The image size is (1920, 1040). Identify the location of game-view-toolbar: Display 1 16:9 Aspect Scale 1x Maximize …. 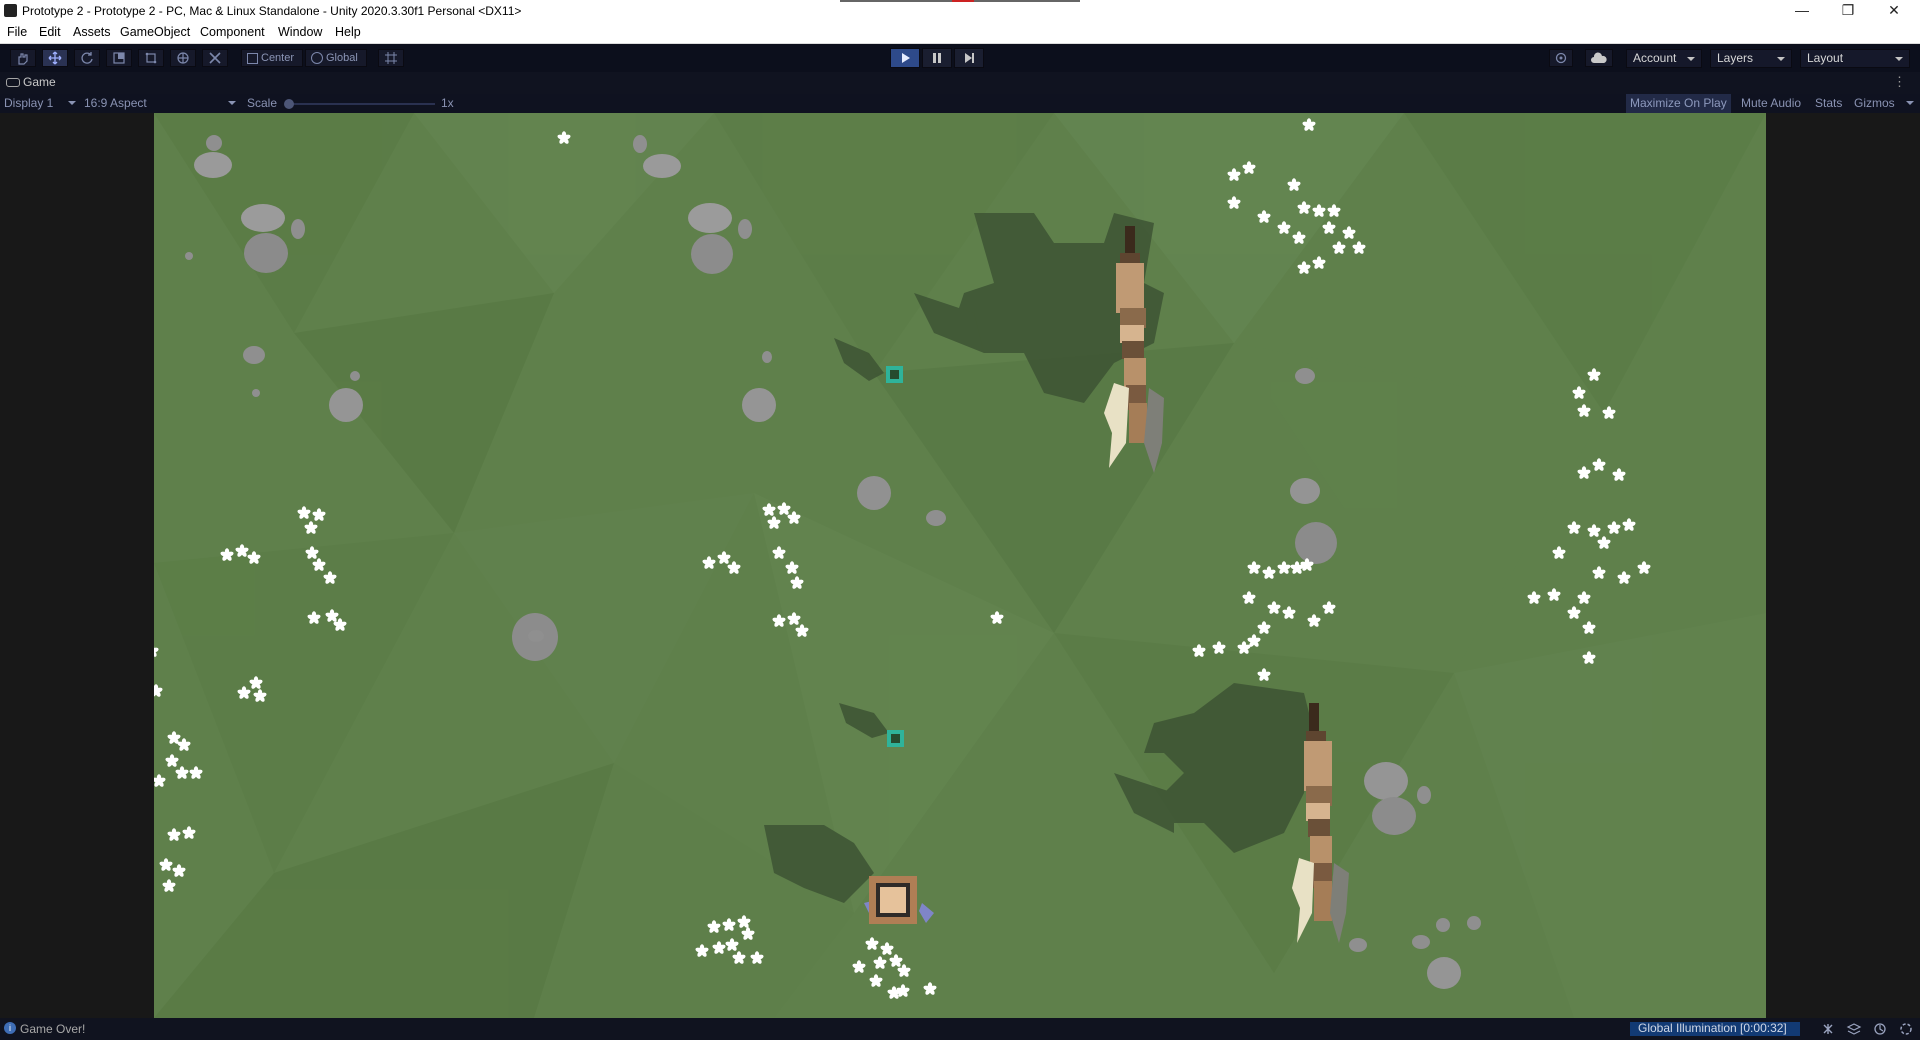
(960, 103).